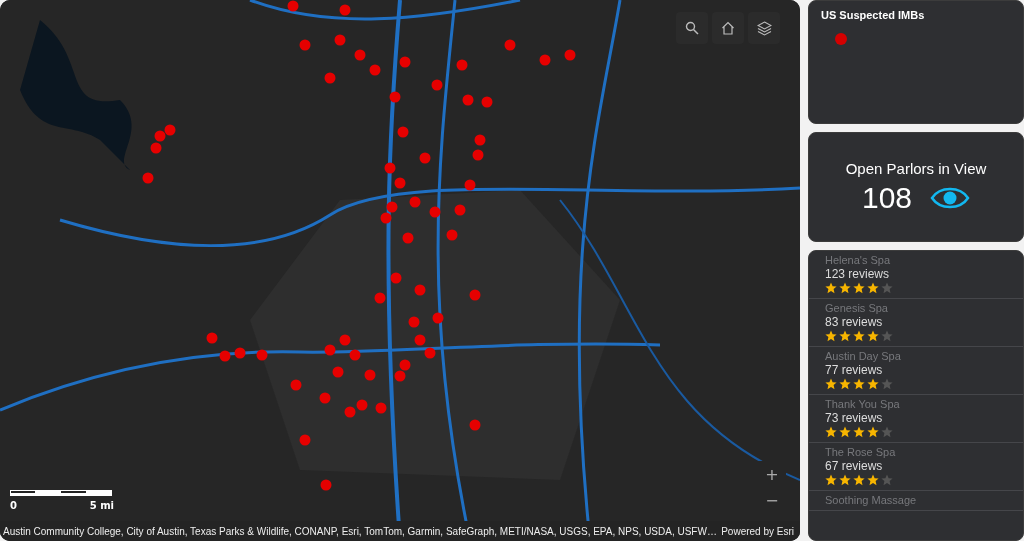  What do you see at coordinates (871, 500) in the screenshot?
I see `item-name: Soothing Massage` at bounding box center [871, 500].